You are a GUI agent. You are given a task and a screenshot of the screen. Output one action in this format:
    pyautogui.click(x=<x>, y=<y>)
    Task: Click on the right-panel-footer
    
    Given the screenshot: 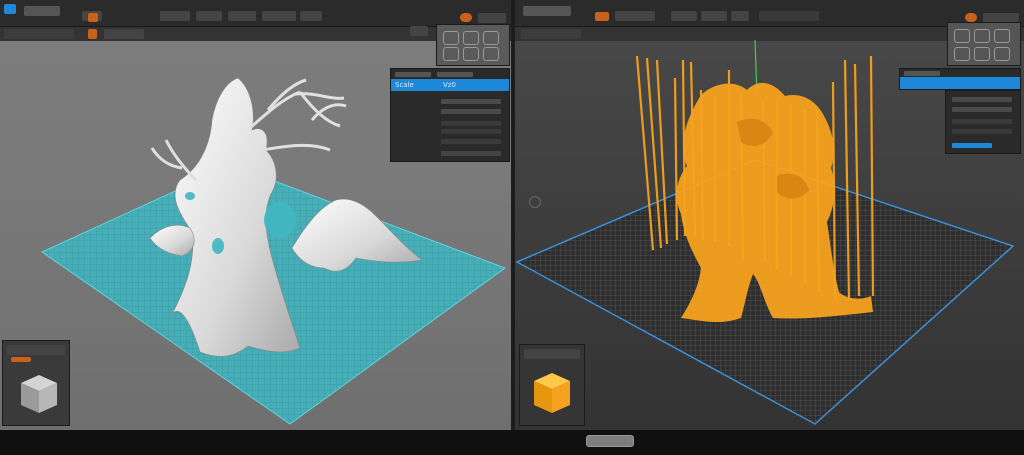 What is the action you would take?
    pyautogui.click(x=972, y=145)
    